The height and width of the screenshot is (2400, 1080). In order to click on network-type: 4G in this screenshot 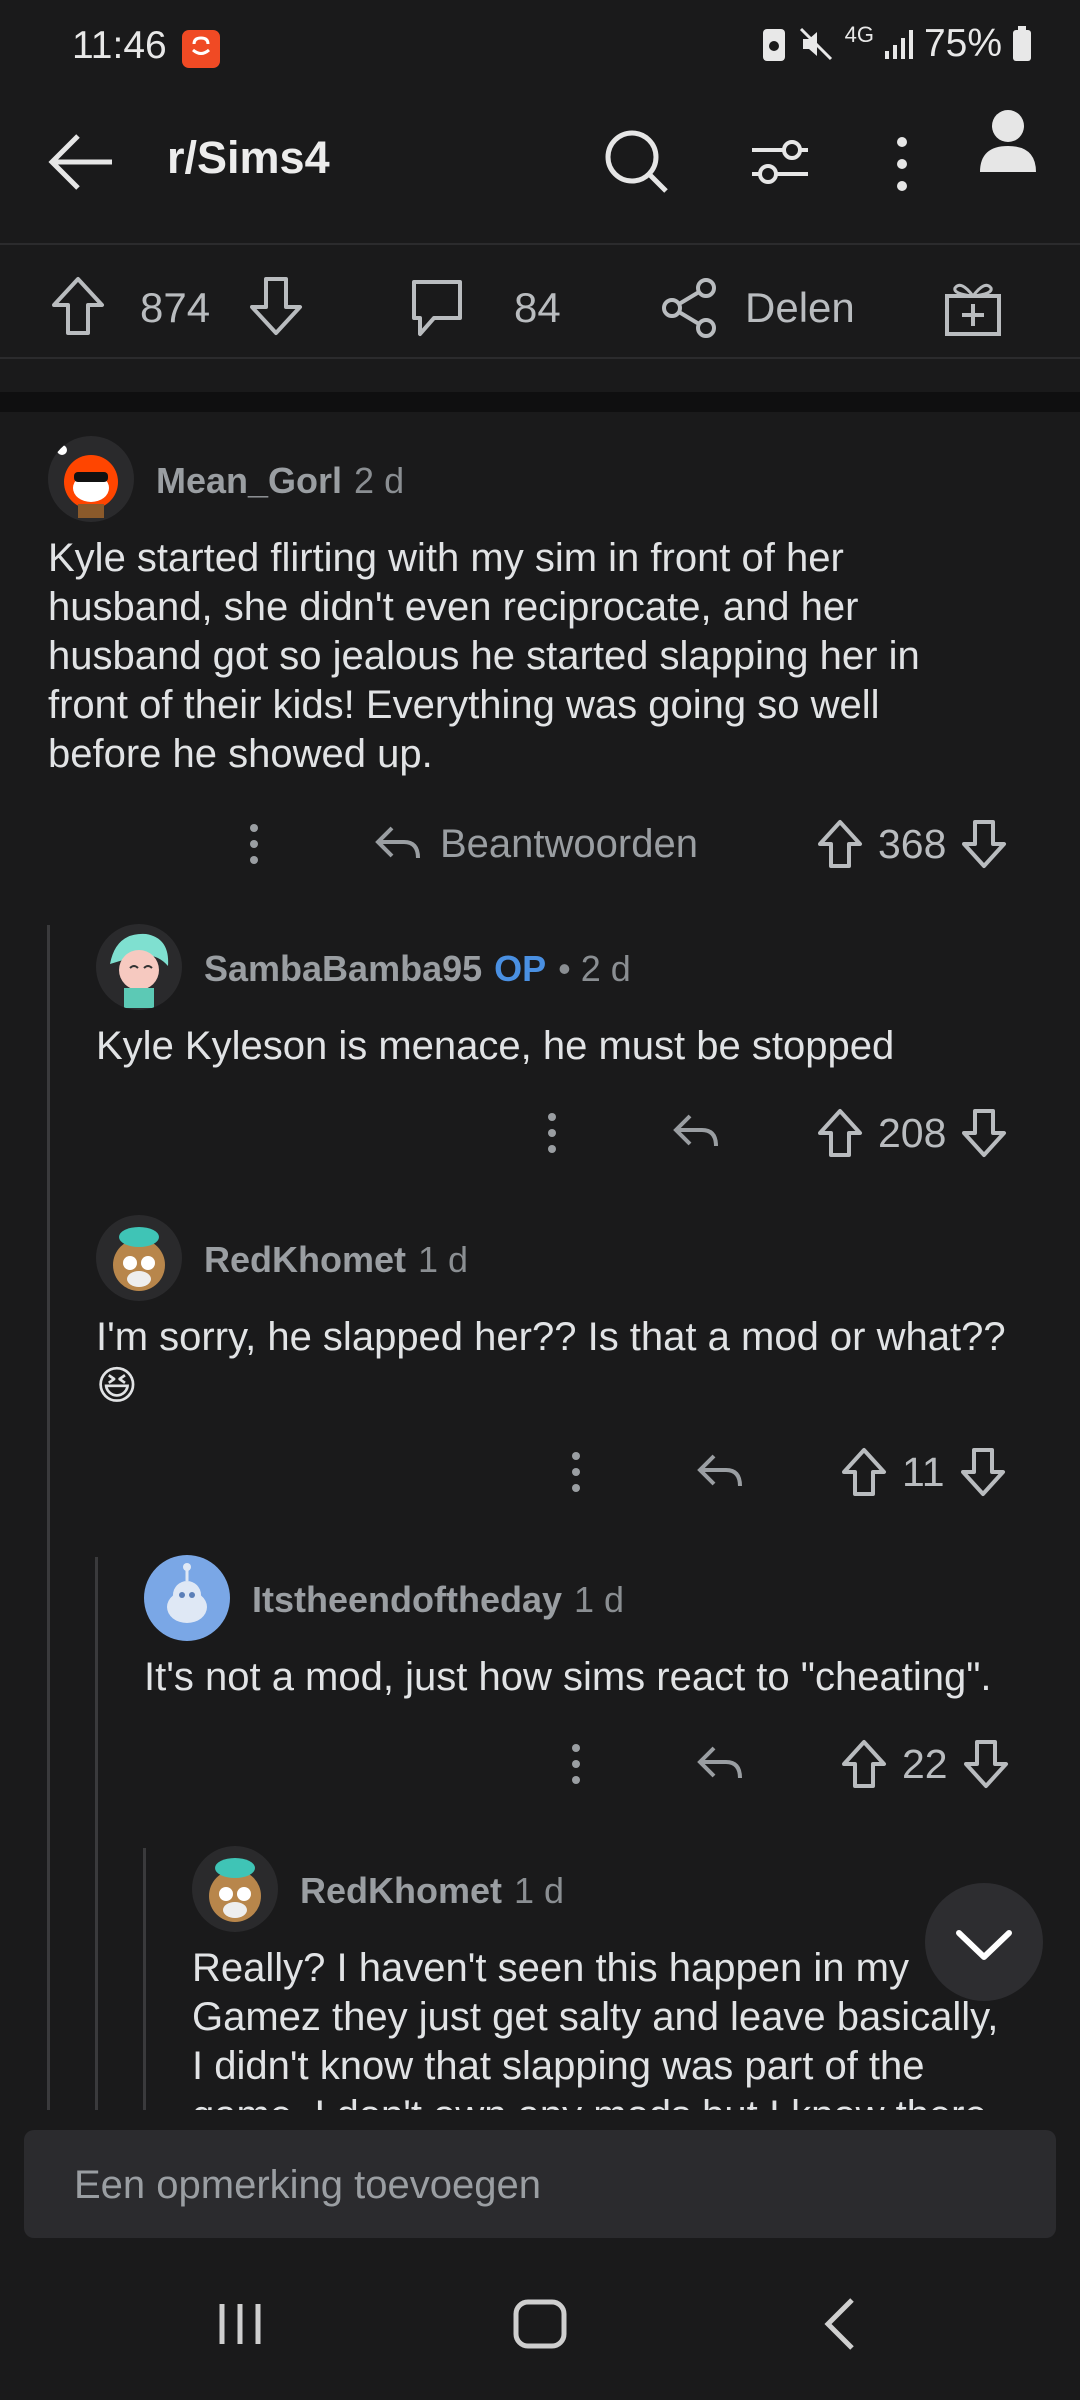, I will do `click(859, 34)`.